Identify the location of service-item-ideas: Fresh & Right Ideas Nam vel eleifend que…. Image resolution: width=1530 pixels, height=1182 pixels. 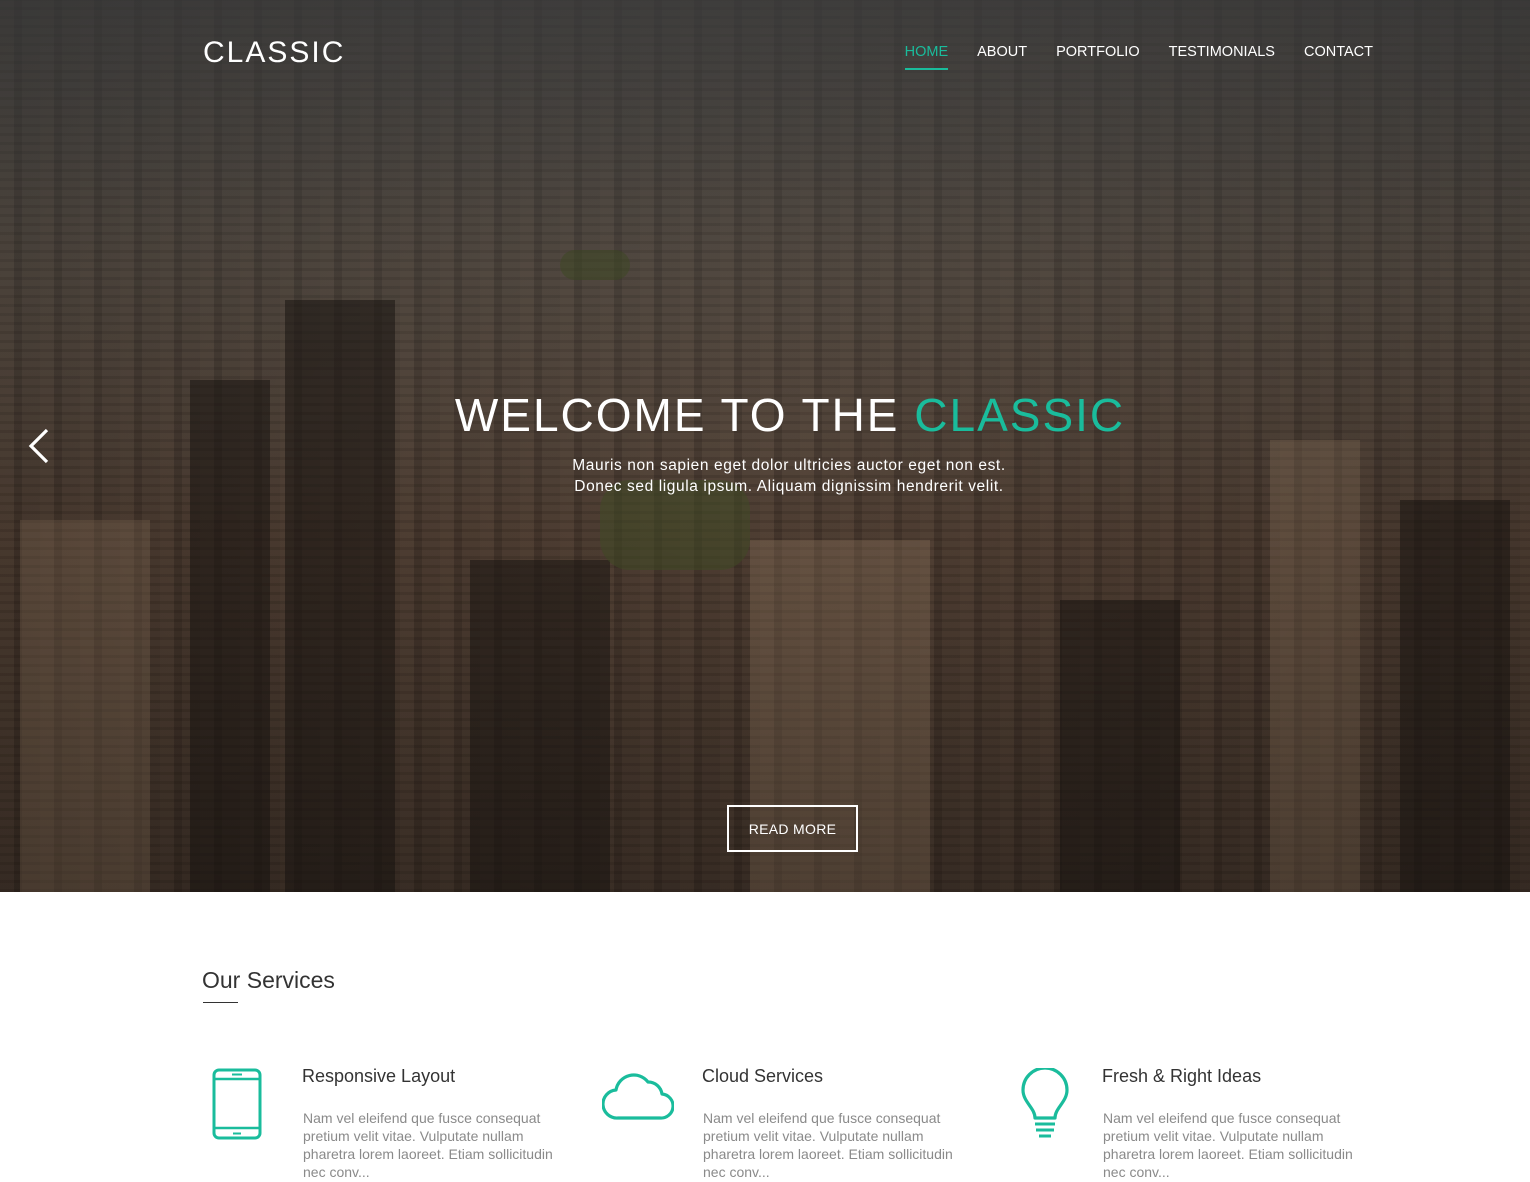
(1192, 1122).